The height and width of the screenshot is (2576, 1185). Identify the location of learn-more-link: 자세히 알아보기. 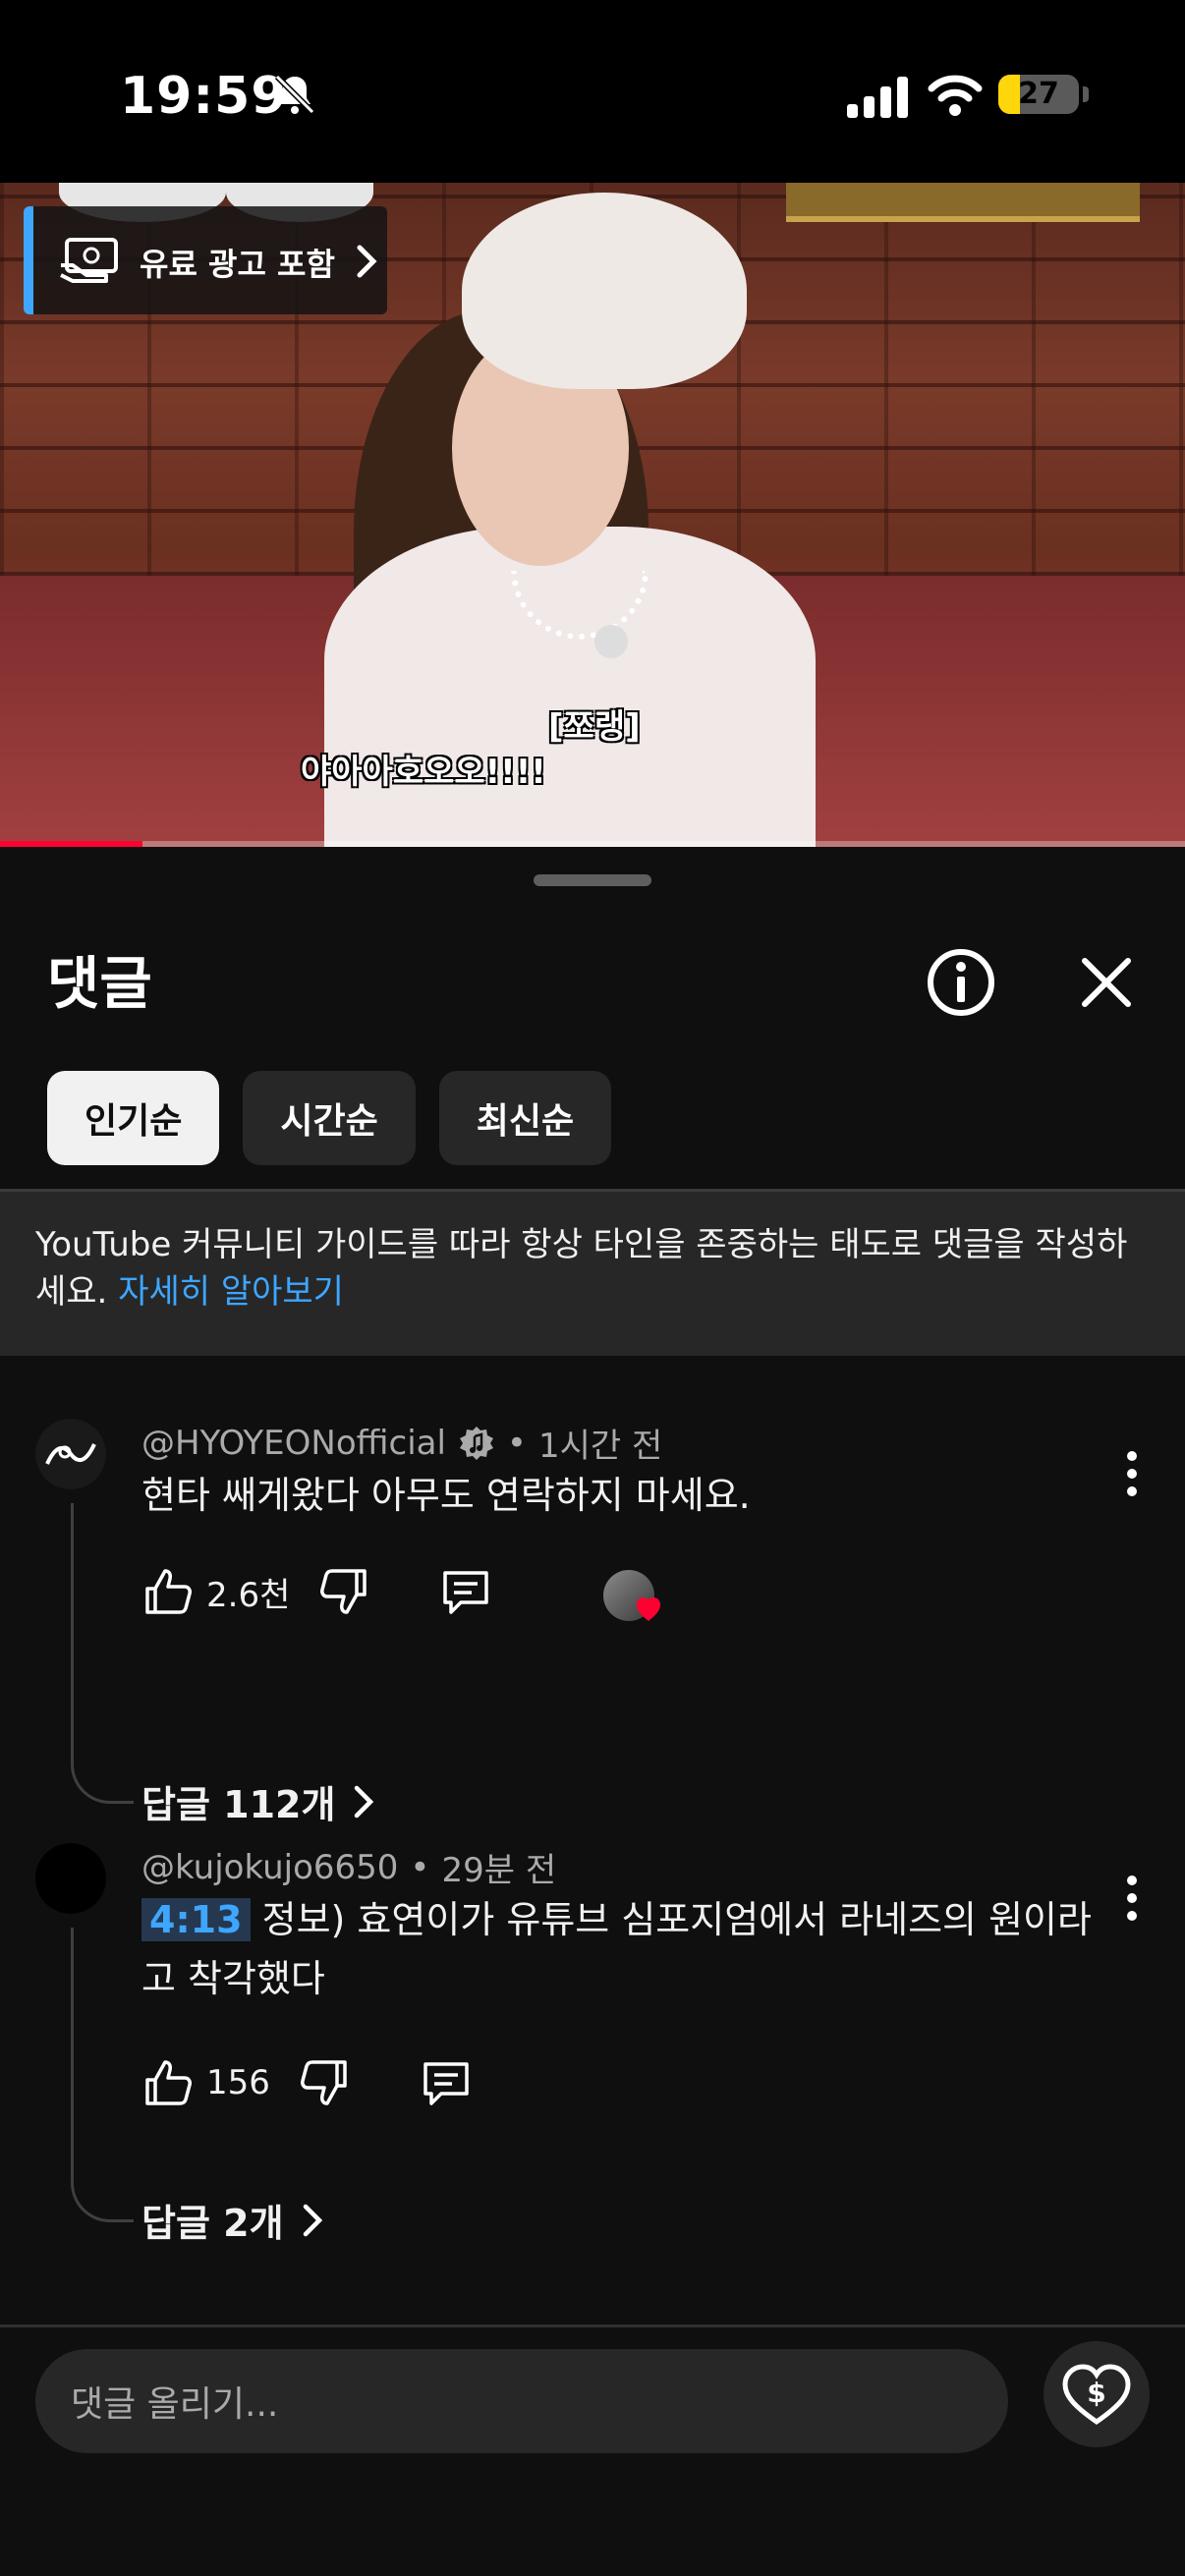
(231, 1292).